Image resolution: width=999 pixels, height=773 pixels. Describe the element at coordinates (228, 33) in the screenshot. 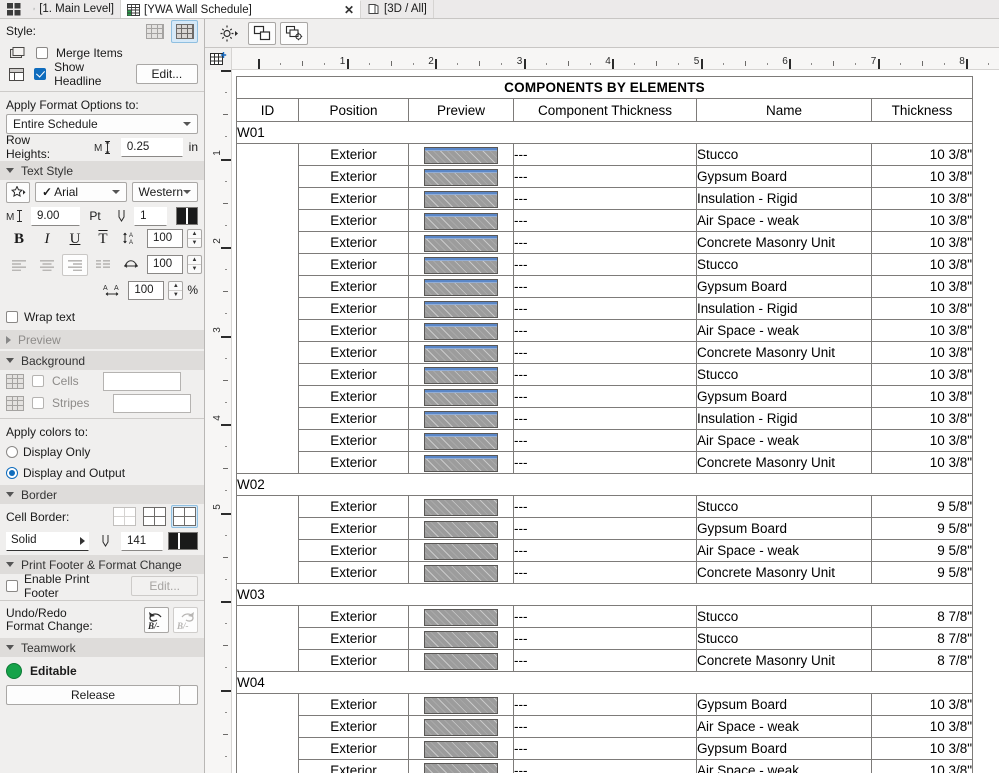

I see `schedule-settings-button` at that location.